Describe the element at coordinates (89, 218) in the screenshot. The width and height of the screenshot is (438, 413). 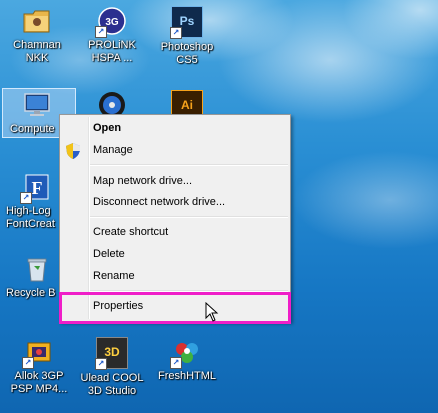
I see `menu-gutter` at that location.